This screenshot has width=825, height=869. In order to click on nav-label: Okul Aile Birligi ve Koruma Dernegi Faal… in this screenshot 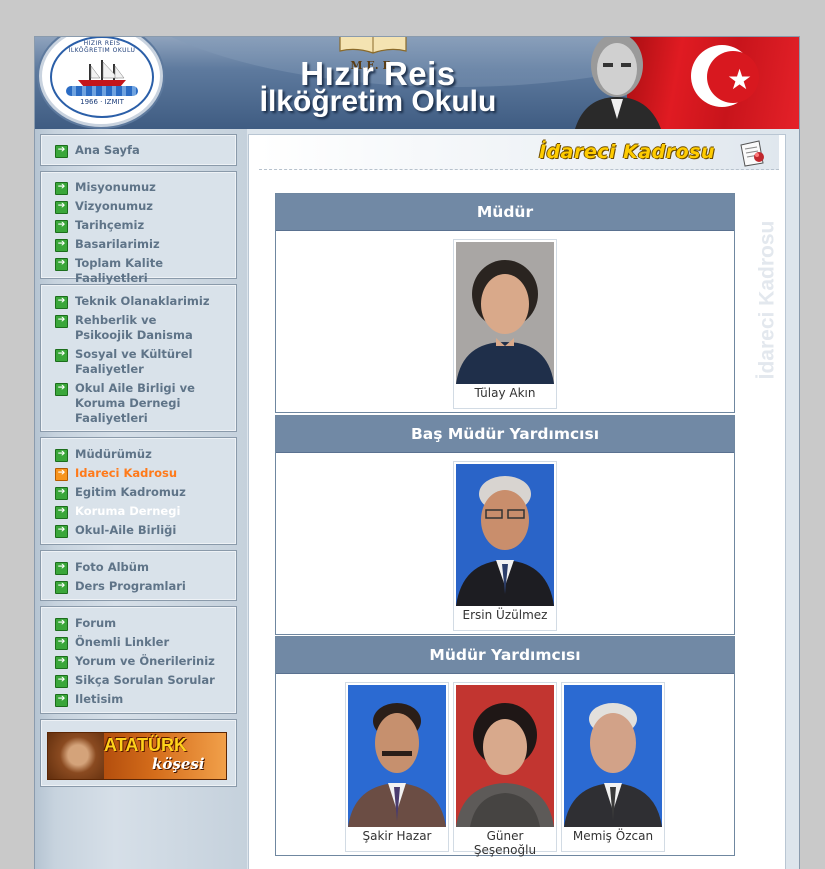, I will do `click(135, 403)`.